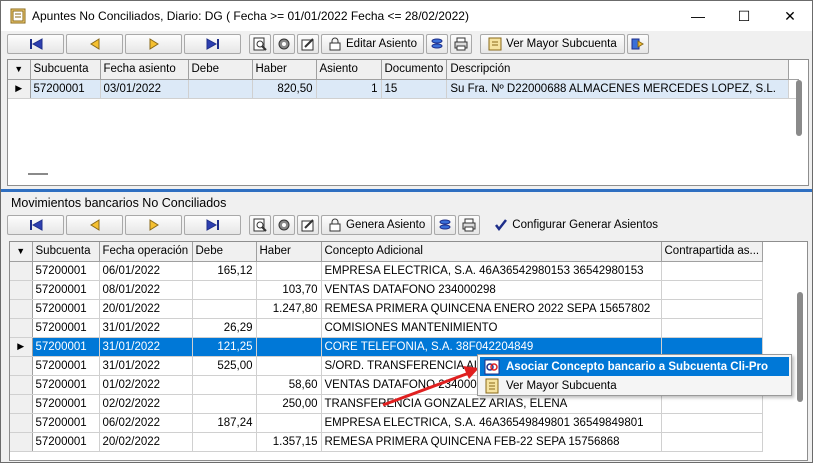 This screenshot has height=463, width=813. Describe the element at coordinates (284, 89) in the screenshot. I see `table-cell: 820,50` at that location.